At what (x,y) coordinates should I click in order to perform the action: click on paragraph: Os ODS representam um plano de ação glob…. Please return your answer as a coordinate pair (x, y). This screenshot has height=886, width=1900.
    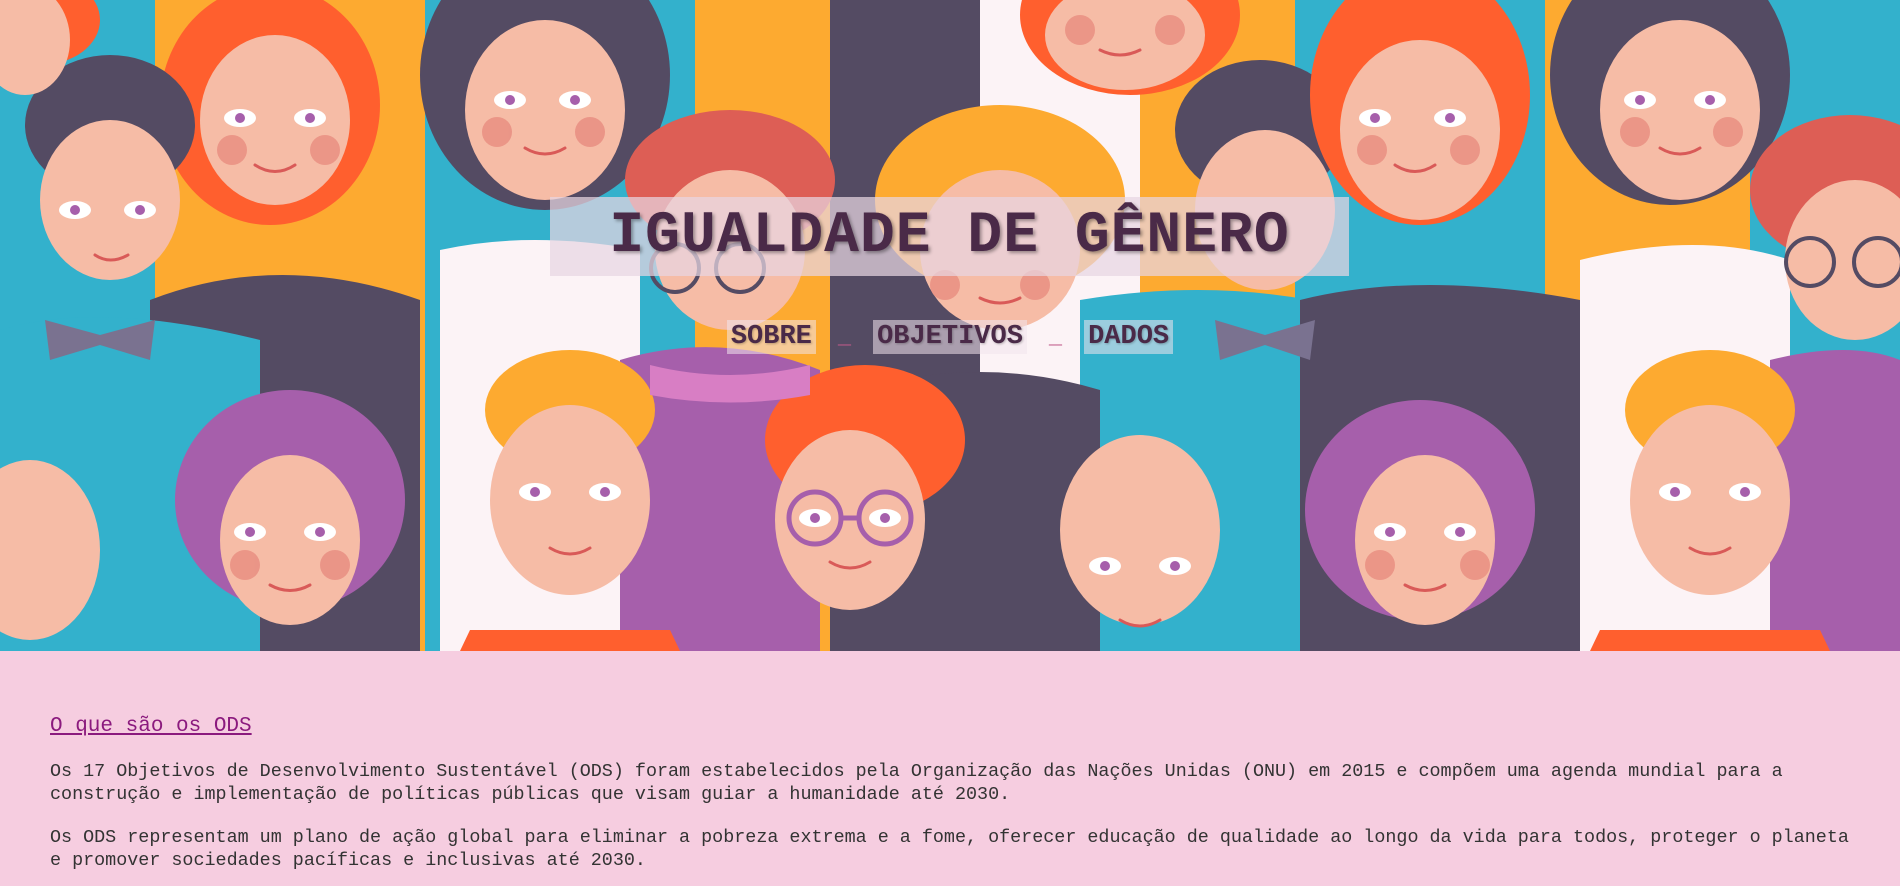
    Looking at the image, I should click on (949, 849).